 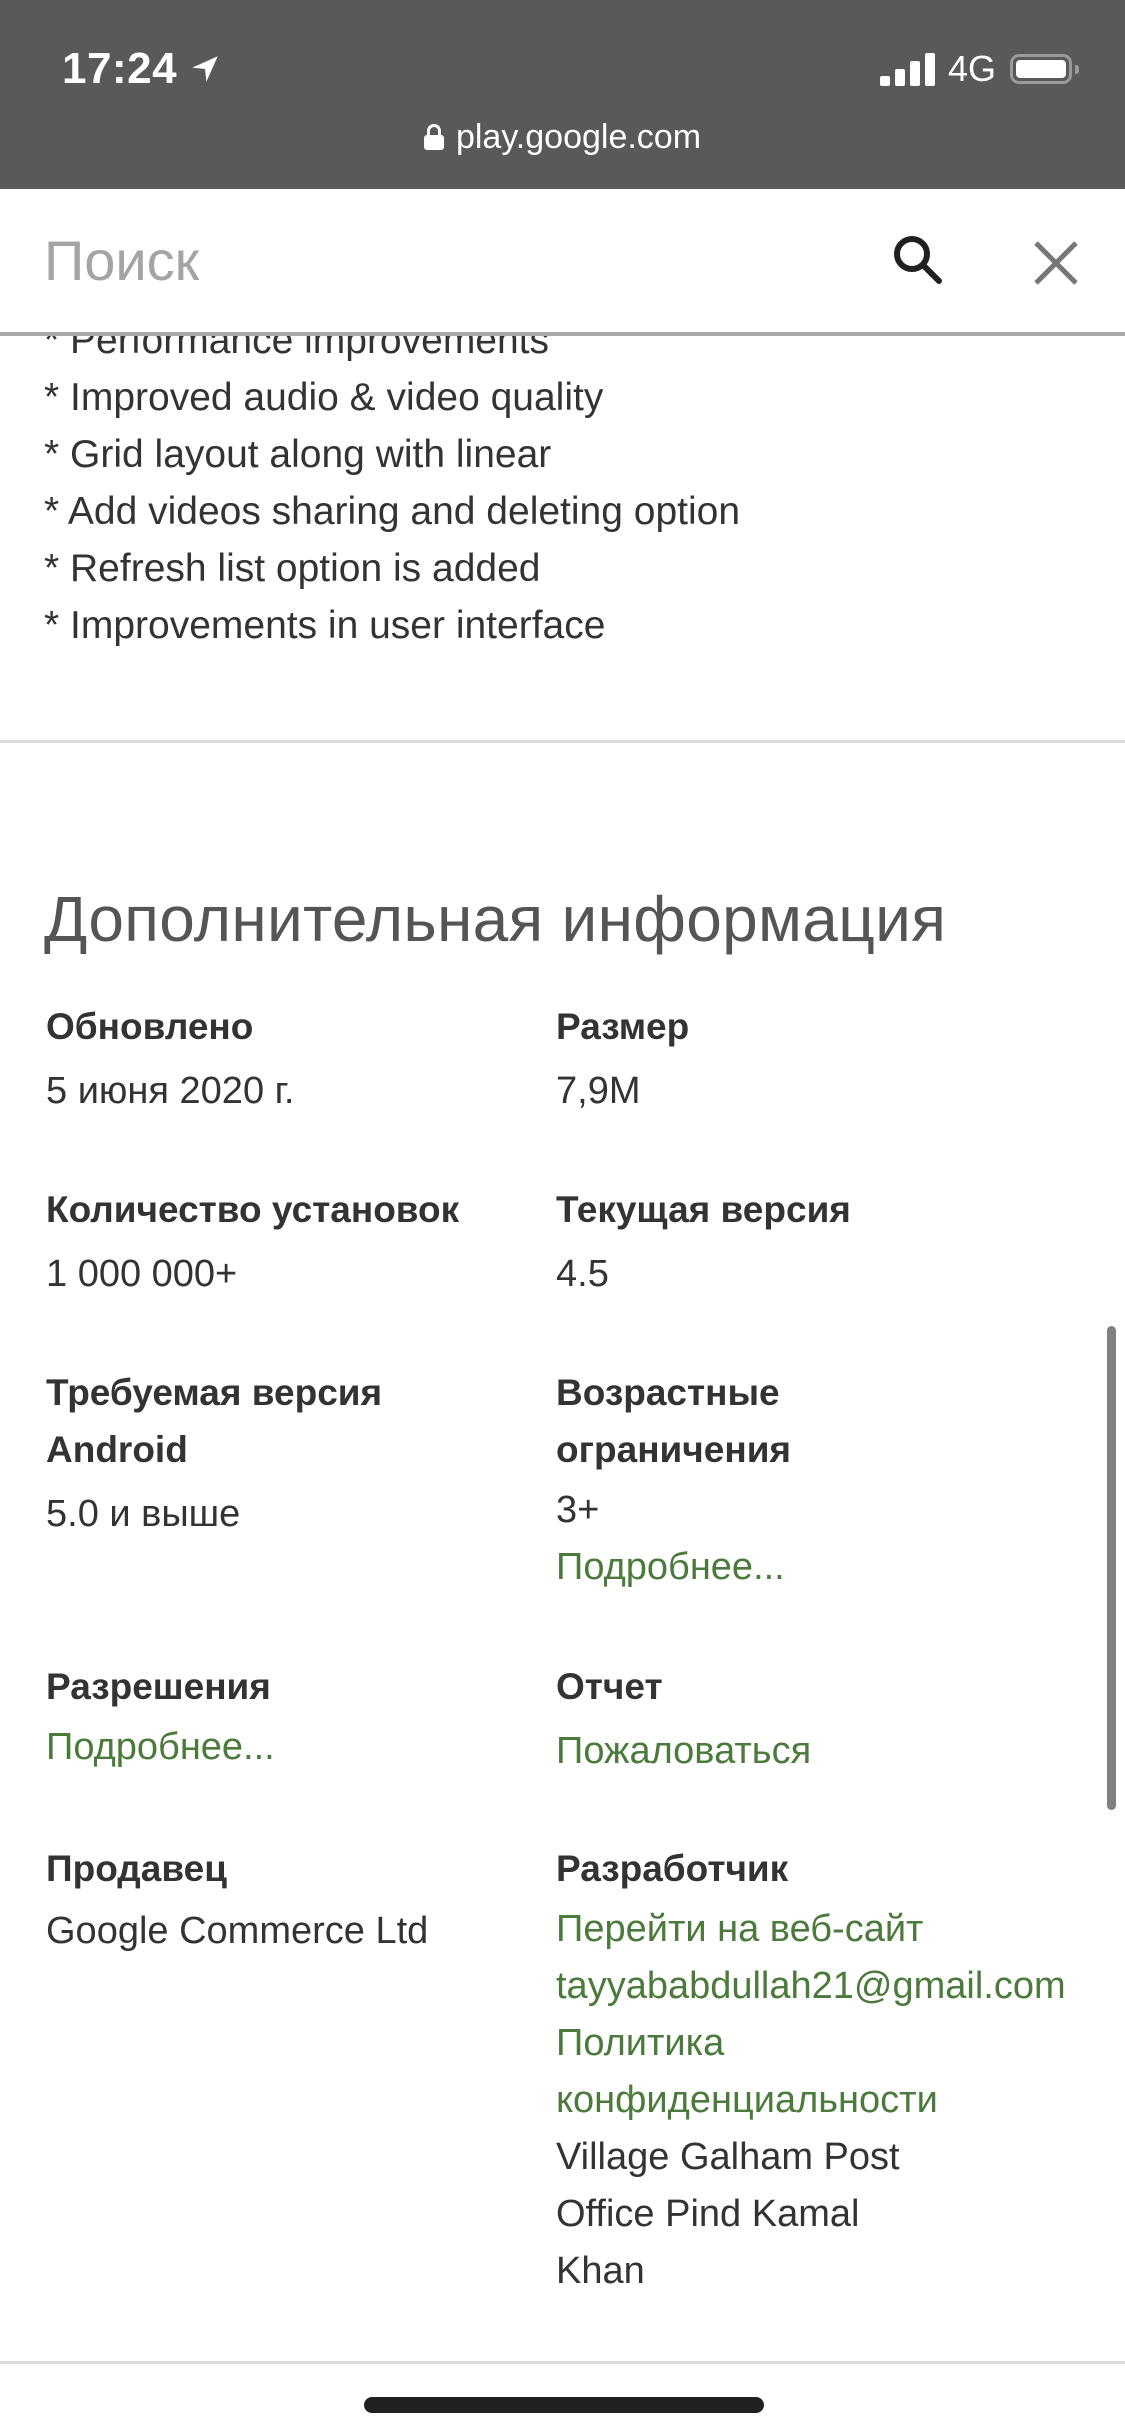 What do you see at coordinates (609, 1686) in the screenshot?
I see `info-label: Отчет` at bounding box center [609, 1686].